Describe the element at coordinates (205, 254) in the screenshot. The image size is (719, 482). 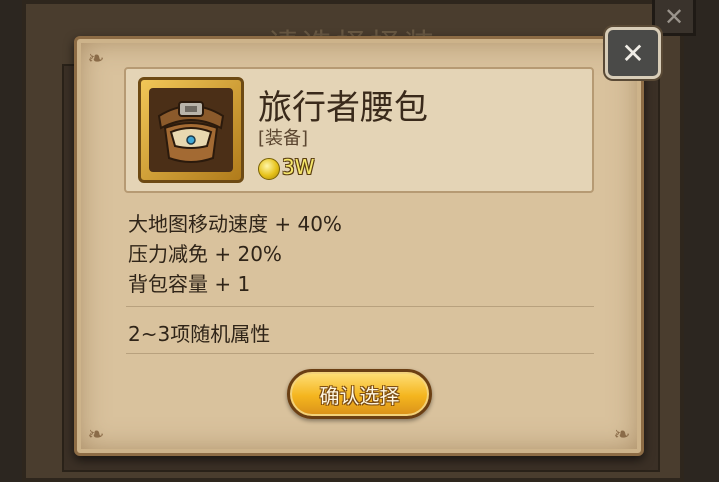
I see `stat-line: 压力减免 + 20%` at that location.